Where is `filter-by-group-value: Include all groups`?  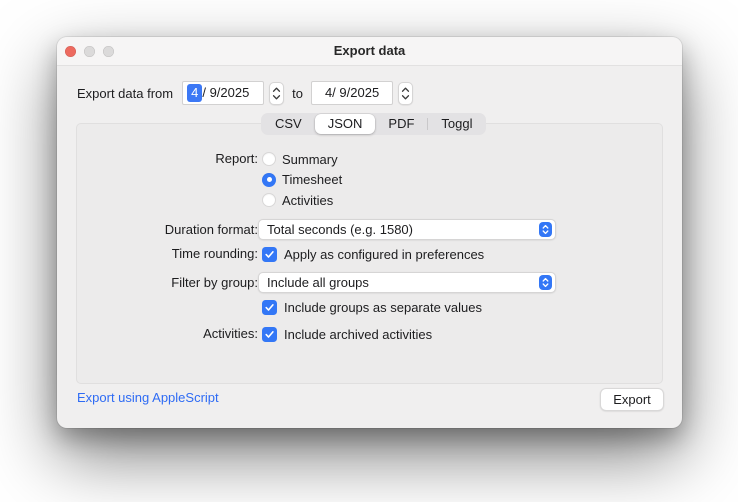 filter-by-group-value: Include all groups is located at coordinates (318, 282).